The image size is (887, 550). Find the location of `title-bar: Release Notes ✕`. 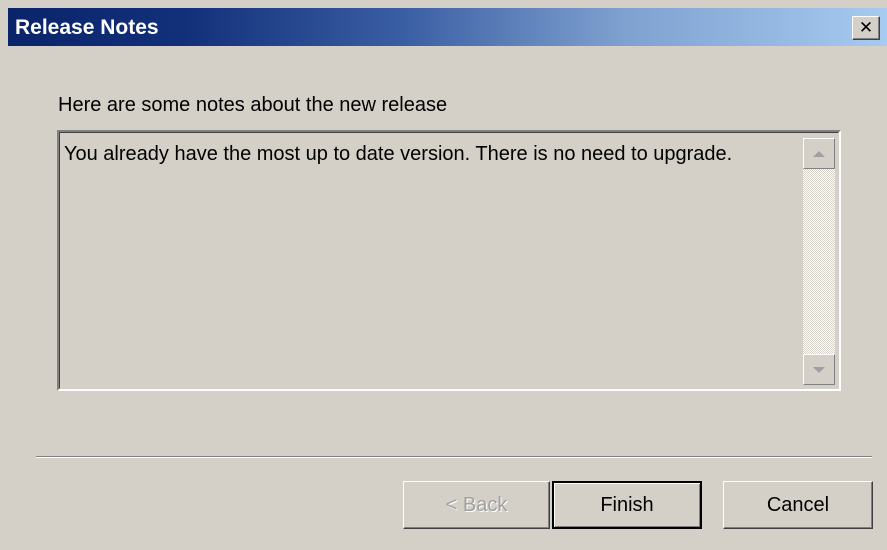

title-bar: Release Notes ✕ is located at coordinates (447, 27).